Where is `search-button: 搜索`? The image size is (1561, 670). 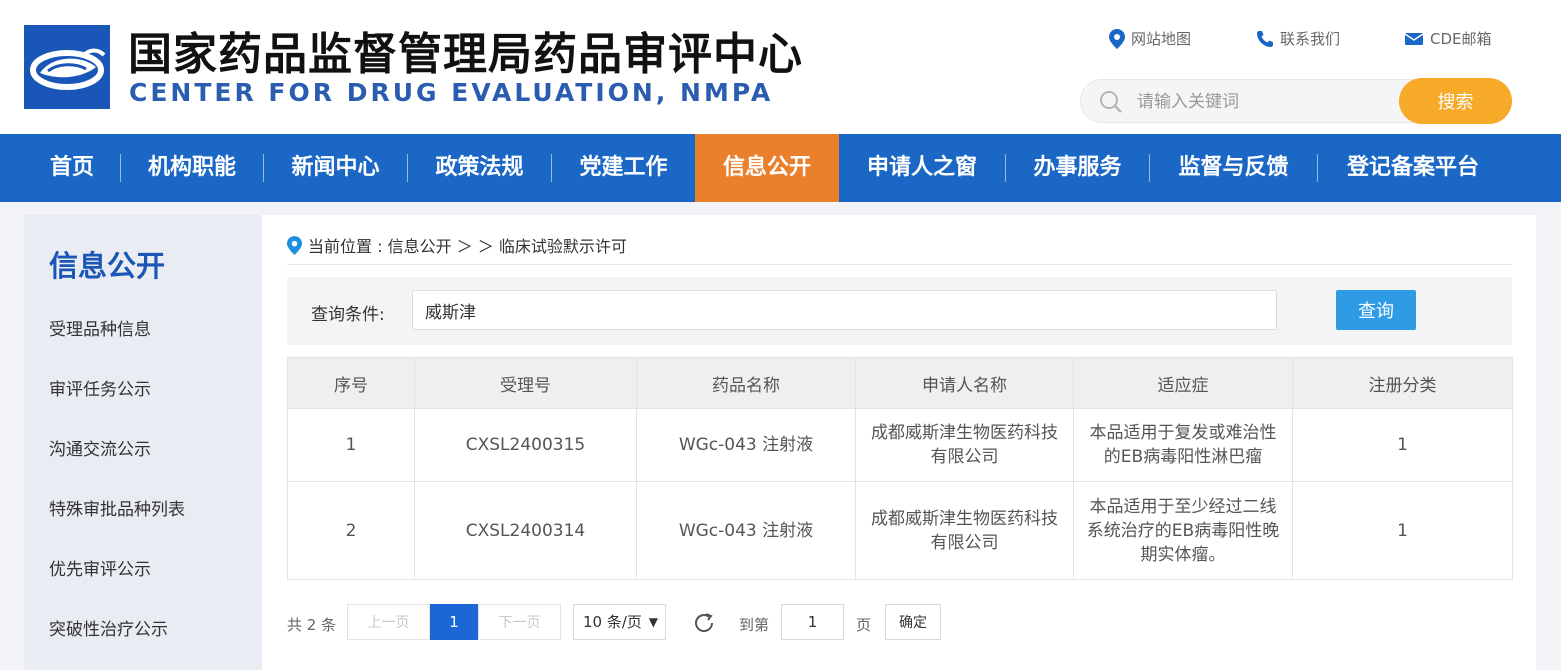
search-button: 搜索 is located at coordinates (1455, 101).